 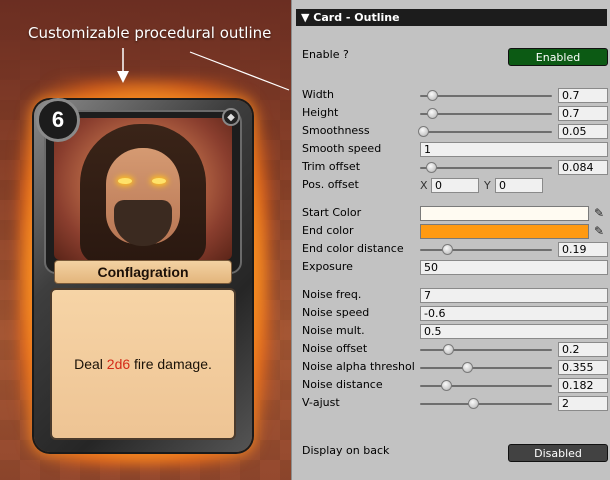 What do you see at coordinates (353, 248) in the screenshot?
I see `end-color-distance-label: End color distance` at bounding box center [353, 248].